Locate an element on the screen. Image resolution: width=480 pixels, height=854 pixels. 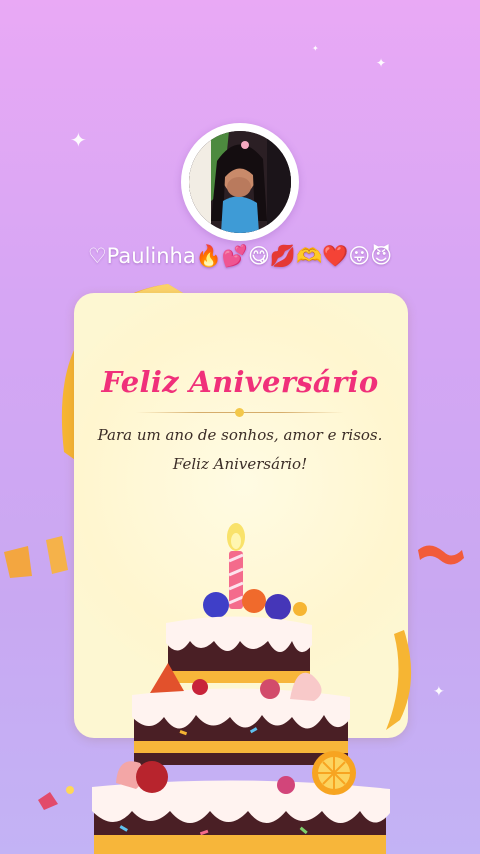
avatar is located at coordinates (240, 182).